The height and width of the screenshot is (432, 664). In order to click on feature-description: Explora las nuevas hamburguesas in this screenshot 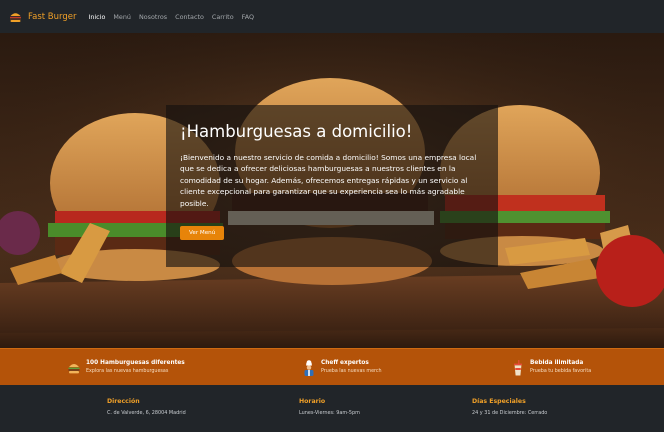, I will do `click(127, 371)`.